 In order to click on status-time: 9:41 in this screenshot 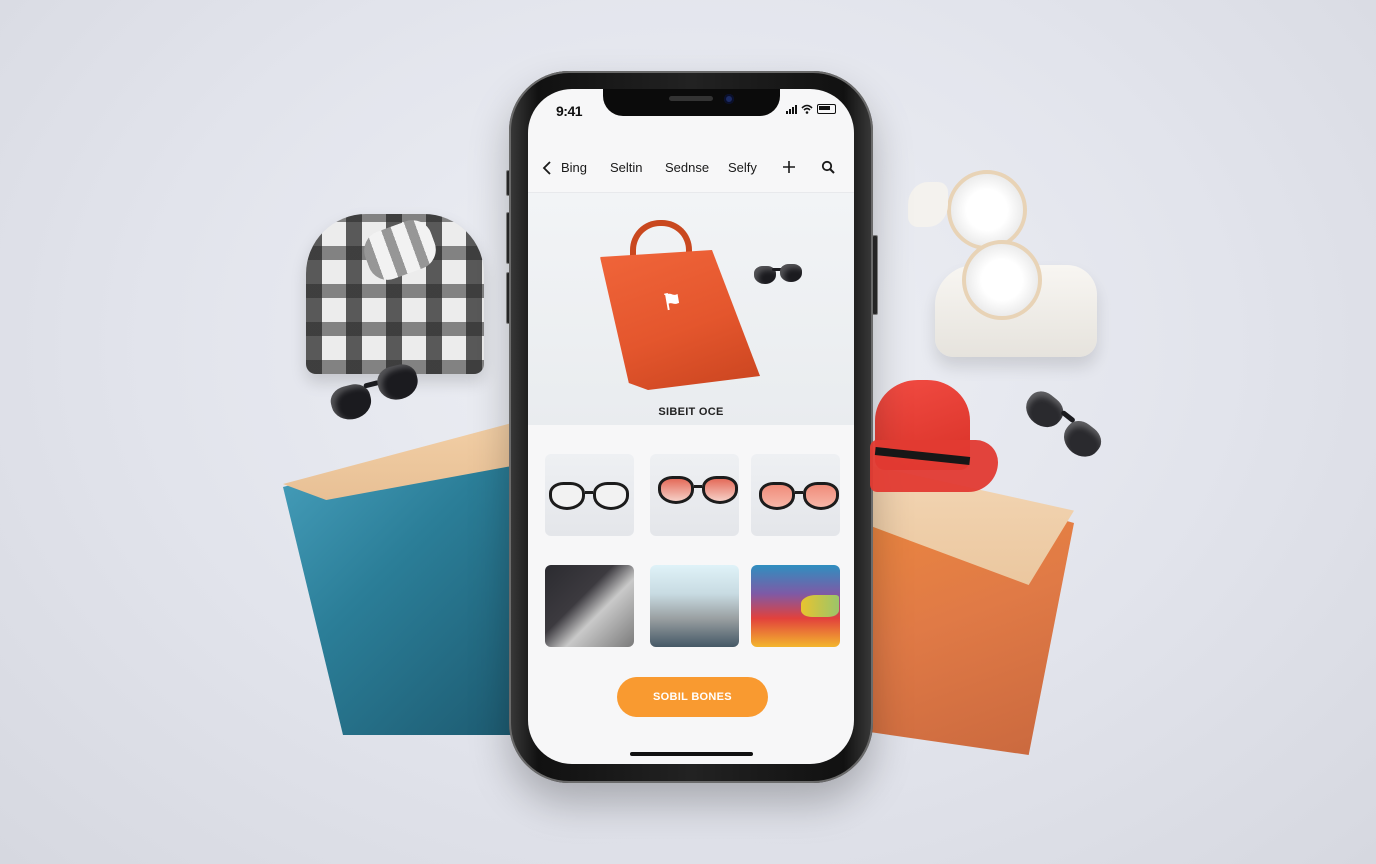, I will do `click(569, 111)`.